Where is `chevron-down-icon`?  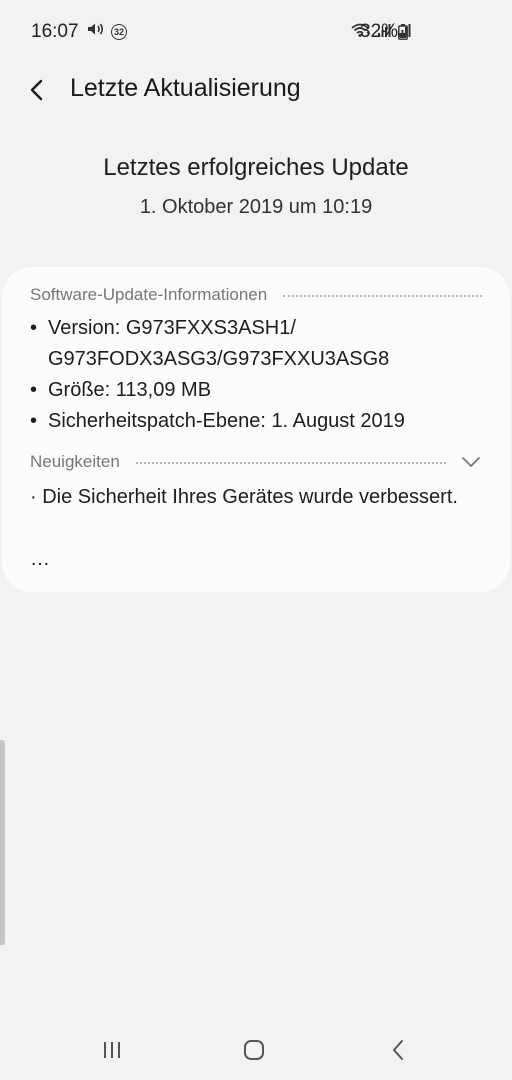 chevron-down-icon is located at coordinates (471, 462).